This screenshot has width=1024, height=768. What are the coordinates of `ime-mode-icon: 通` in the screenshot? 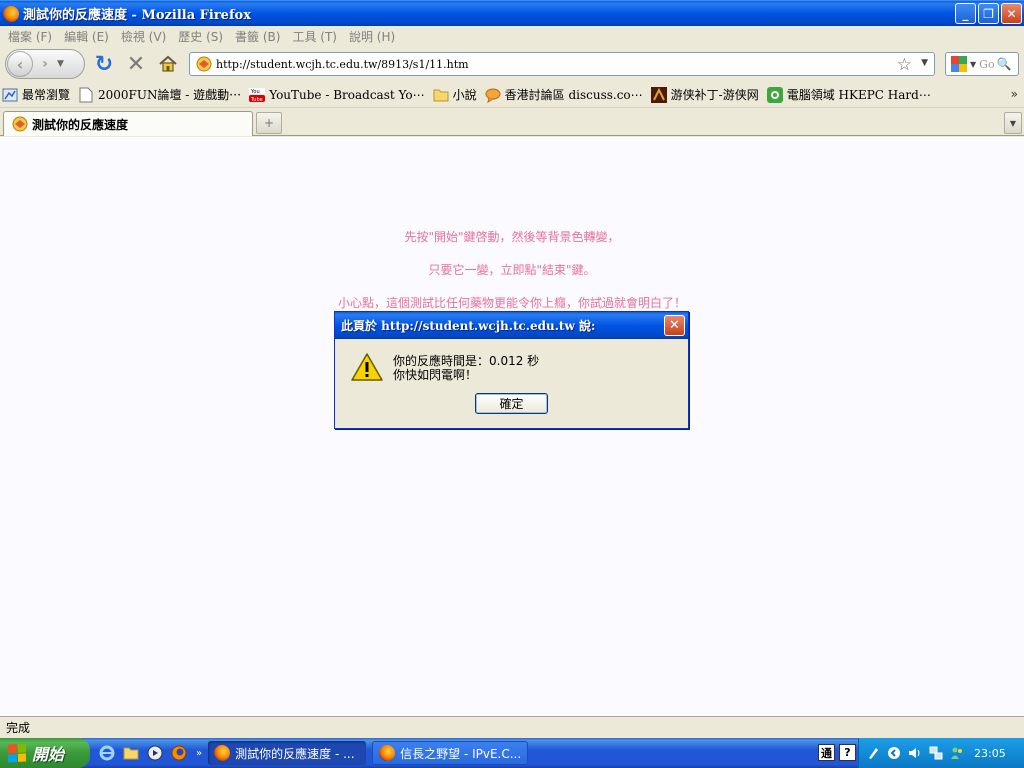 It's located at (826, 752).